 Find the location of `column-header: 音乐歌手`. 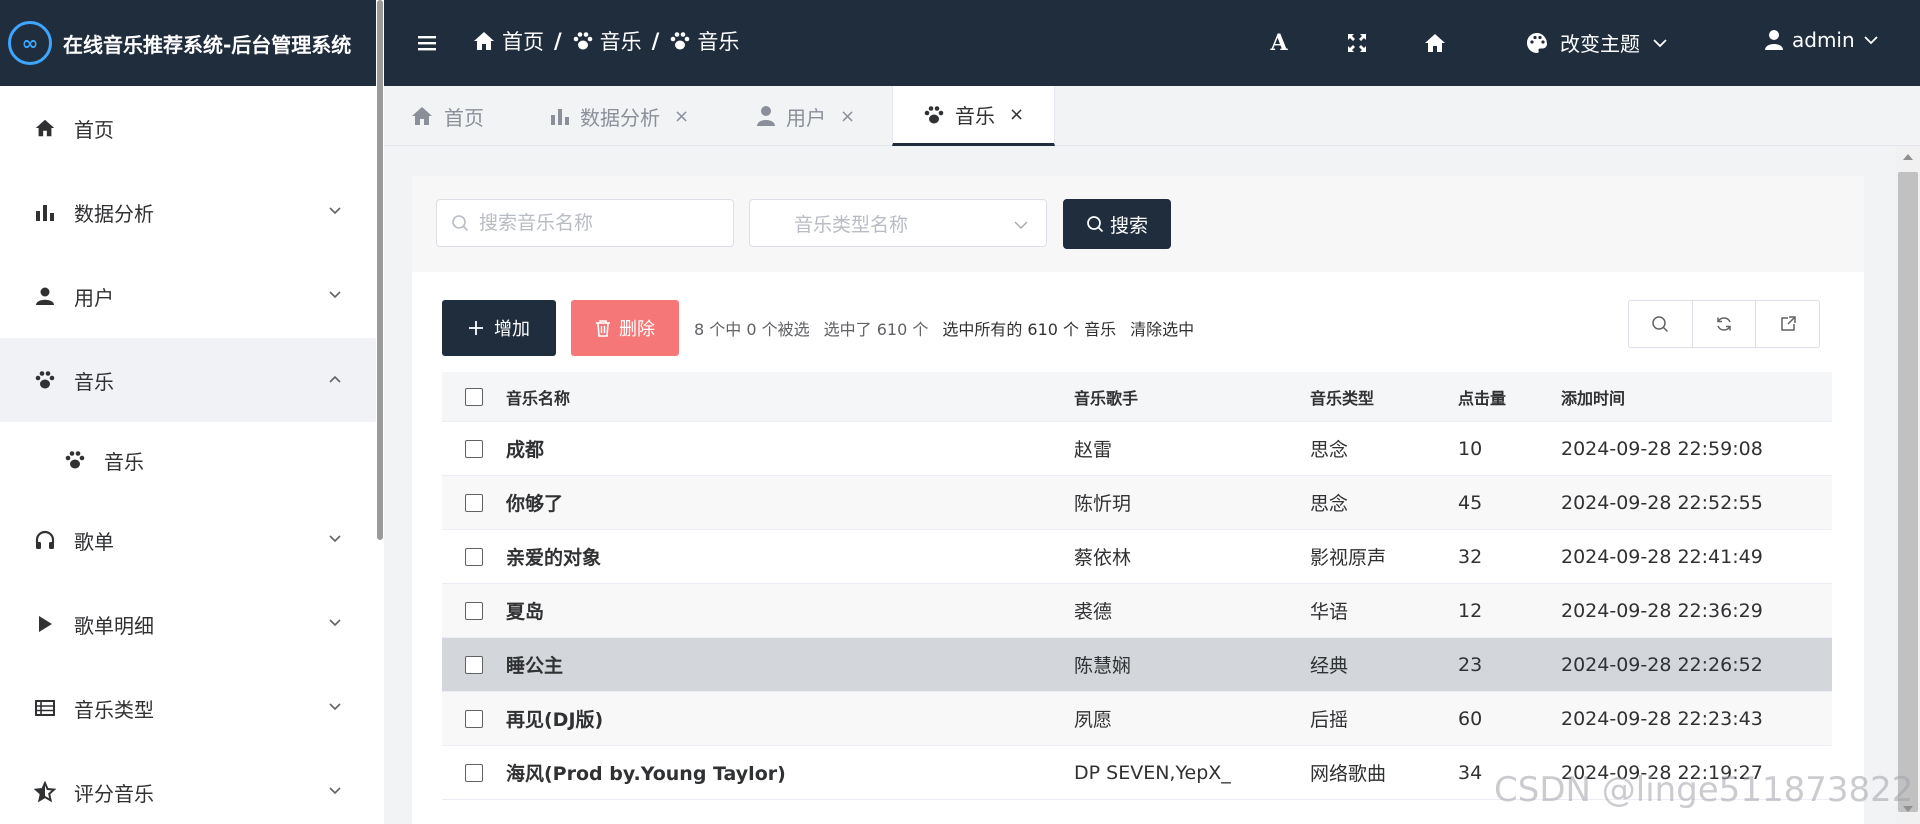

column-header: 音乐歌手 is located at coordinates (1192, 397).